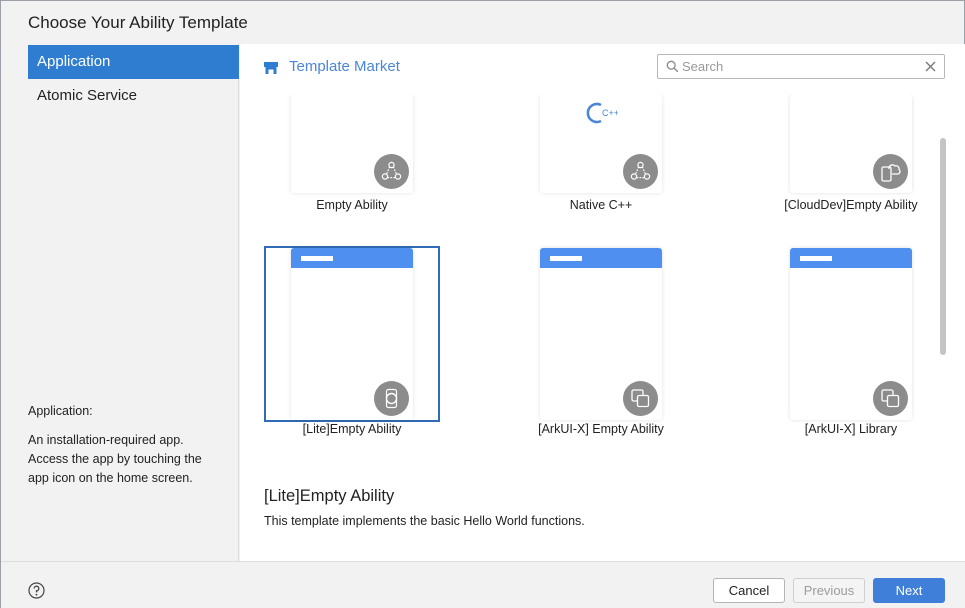 Image resolution: width=965 pixels, height=608 pixels. I want to click on store-icon, so click(271, 68).